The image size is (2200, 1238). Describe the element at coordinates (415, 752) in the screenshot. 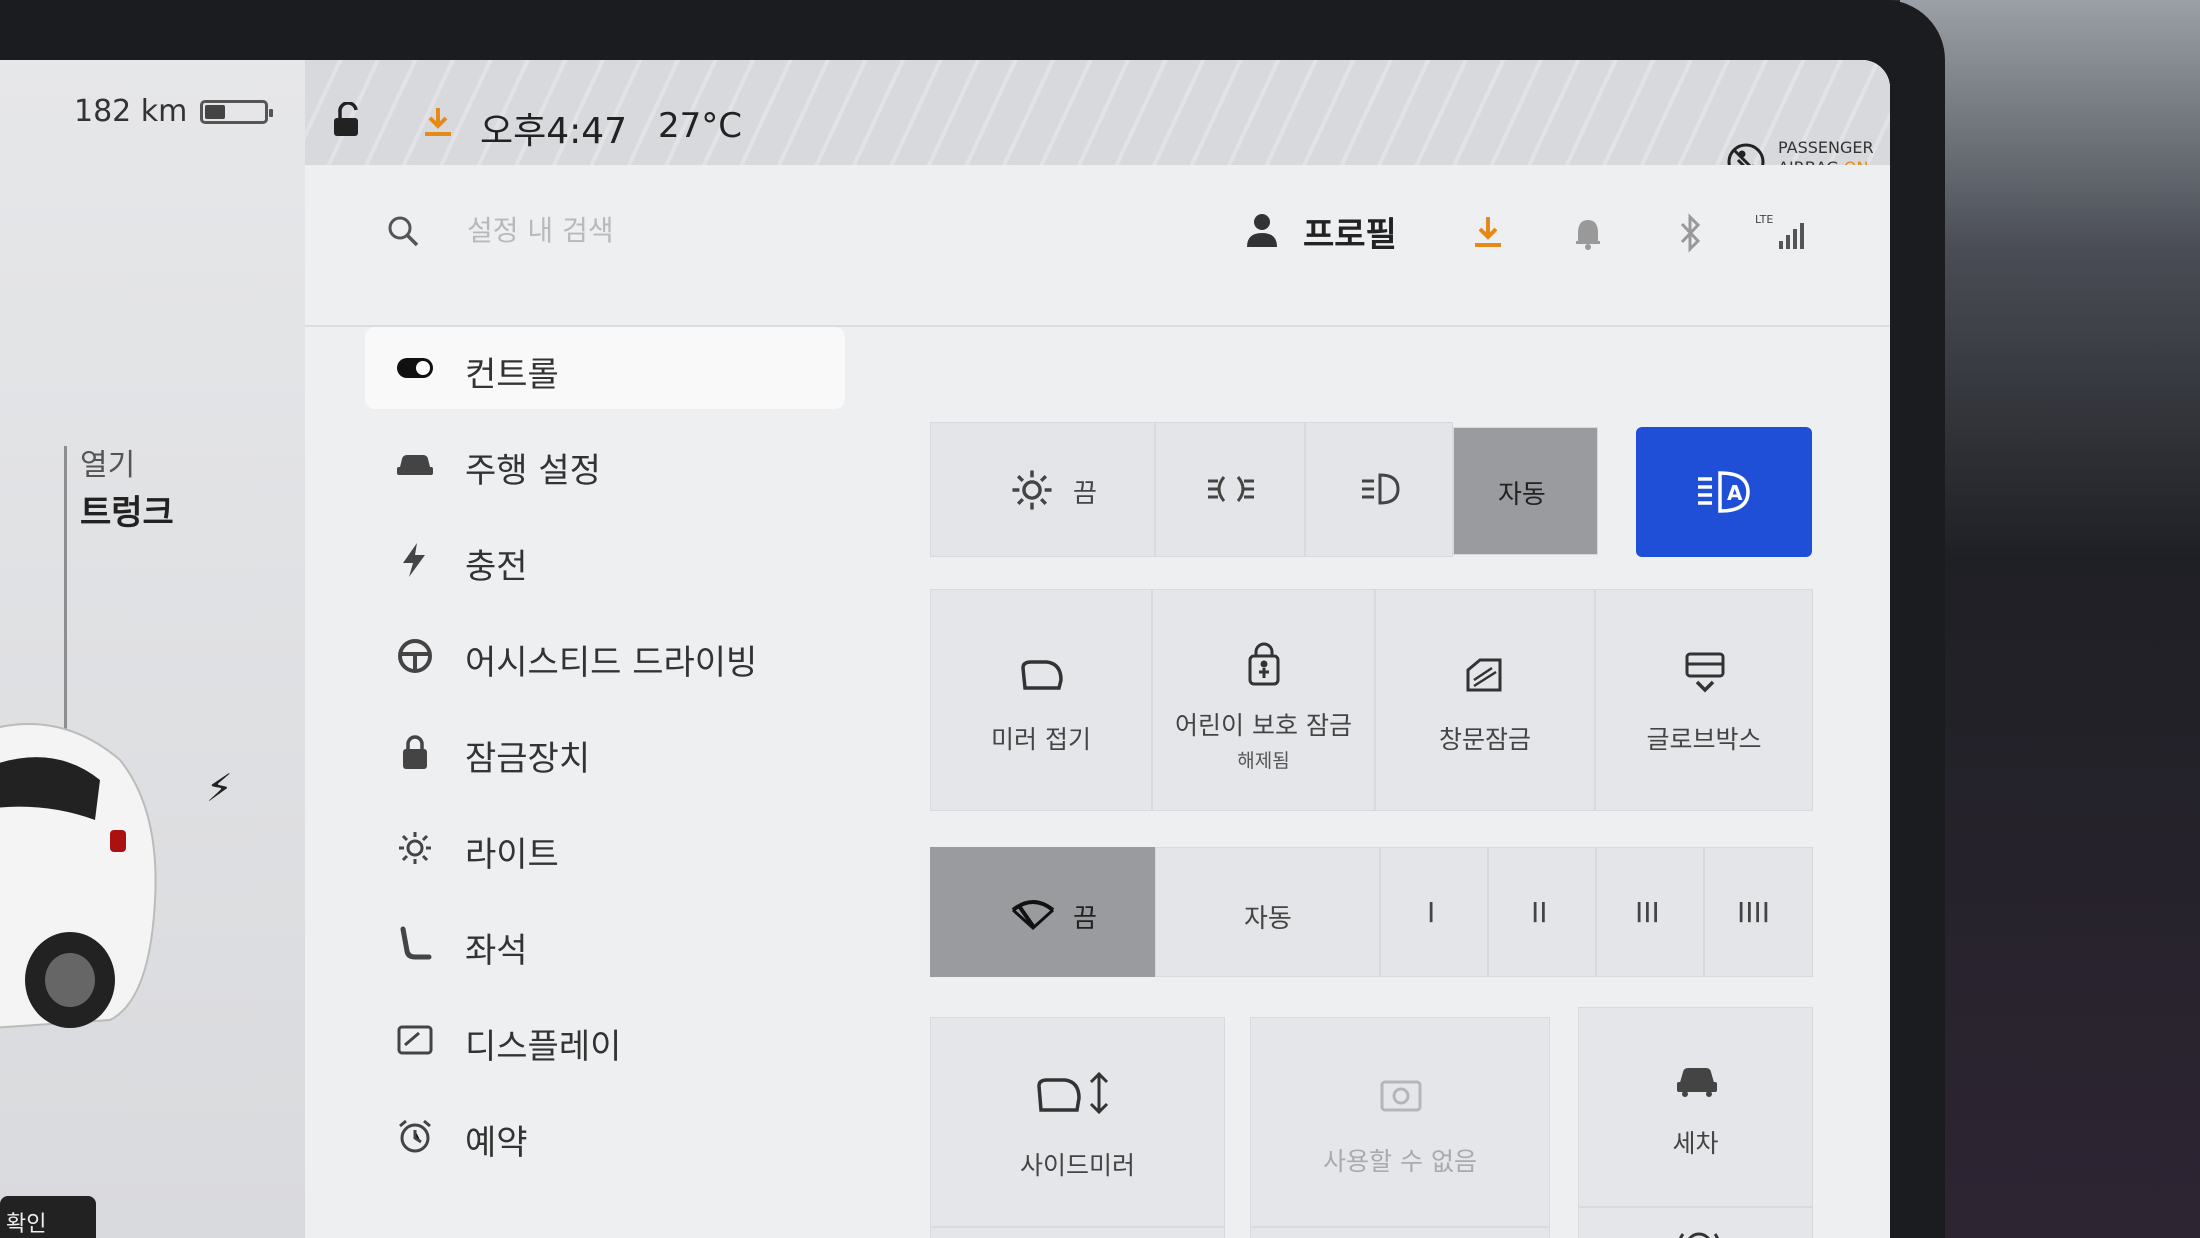

I see `lock-icon` at that location.